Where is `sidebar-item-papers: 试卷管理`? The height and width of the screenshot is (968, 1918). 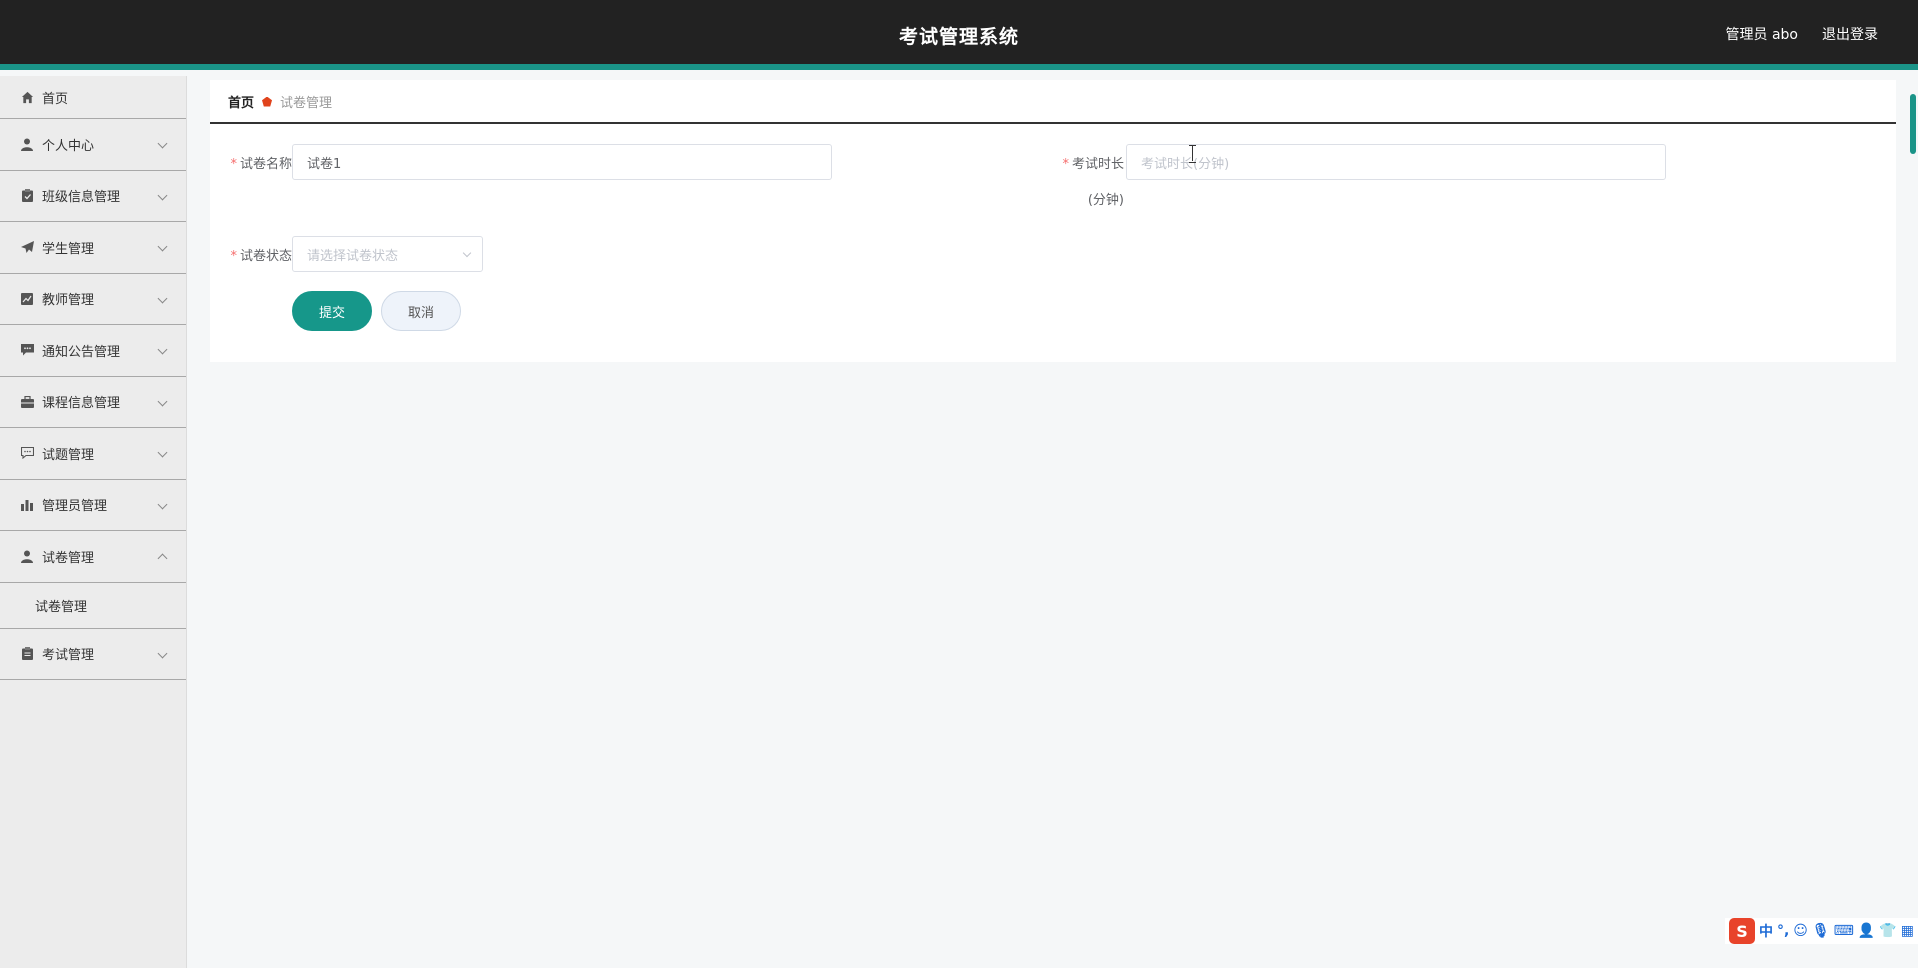
sidebar-item-papers: 试卷管理 is located at coordinates (93, 557).